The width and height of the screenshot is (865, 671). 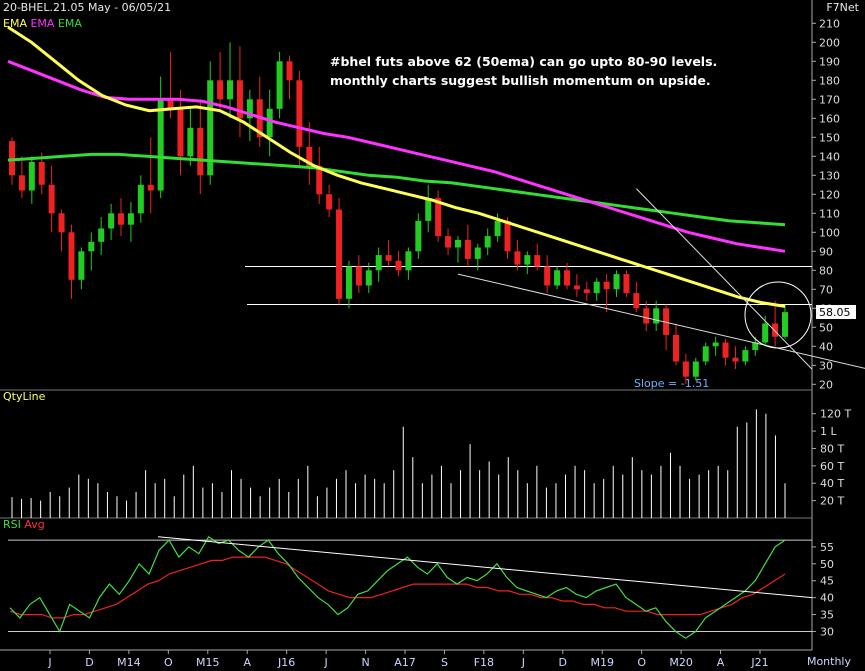 I want to click on rsi-trendline, so click(x=485, y=567).